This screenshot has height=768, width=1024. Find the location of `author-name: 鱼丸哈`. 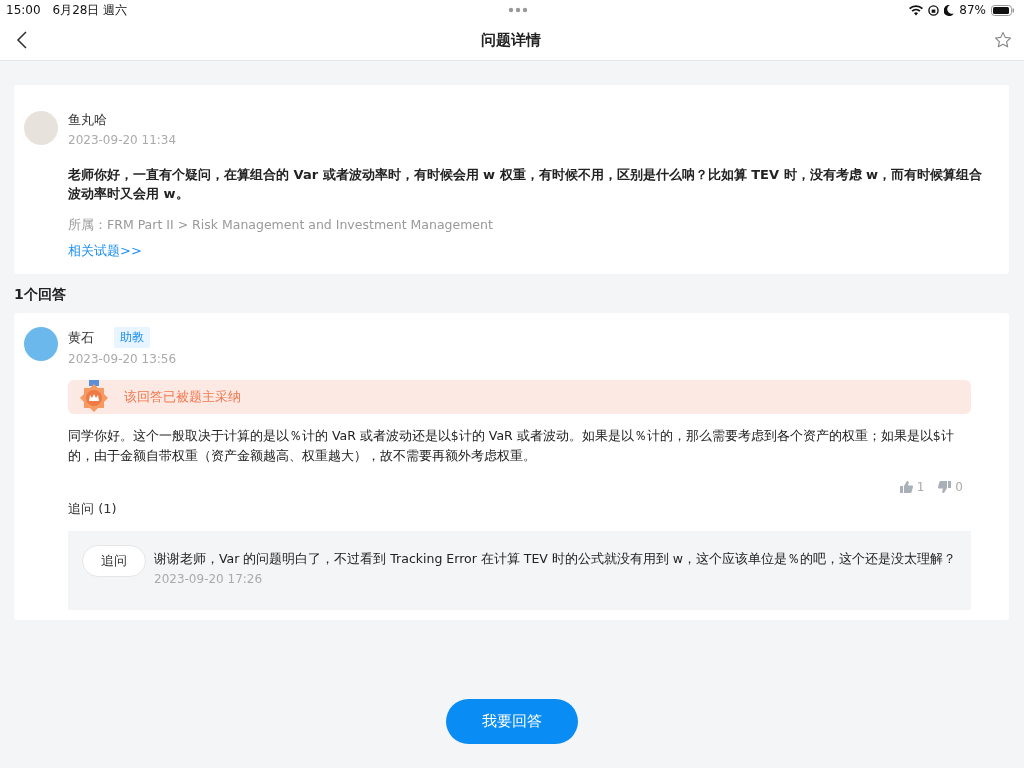

author-name: 鱼丸哈 is located at coordinates (88, 120).